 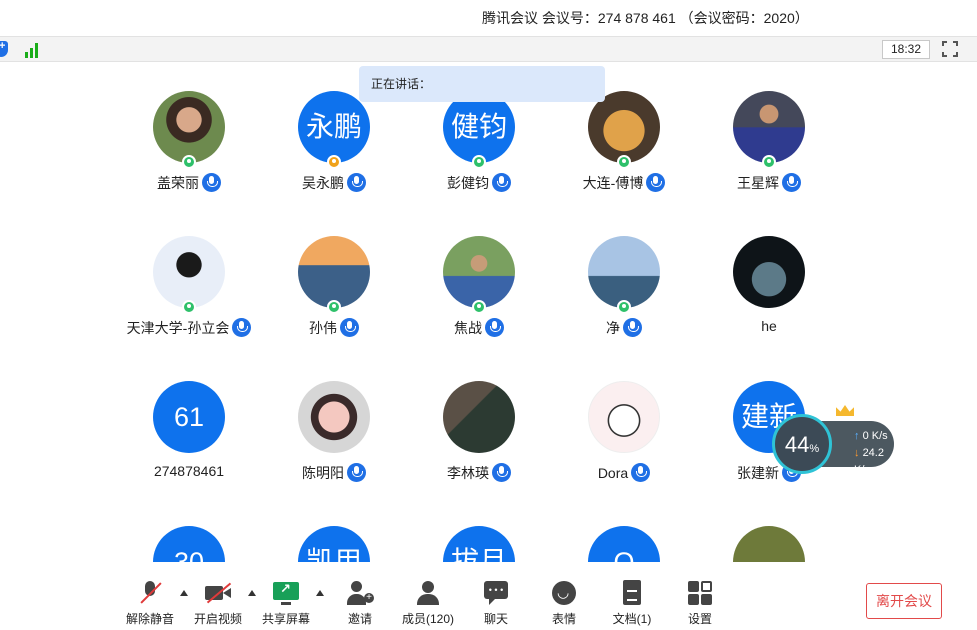 What do you see at coordinates (286, 593) in the screenshot?
I see `share-screen-icon` at bounding box center [286, 593].